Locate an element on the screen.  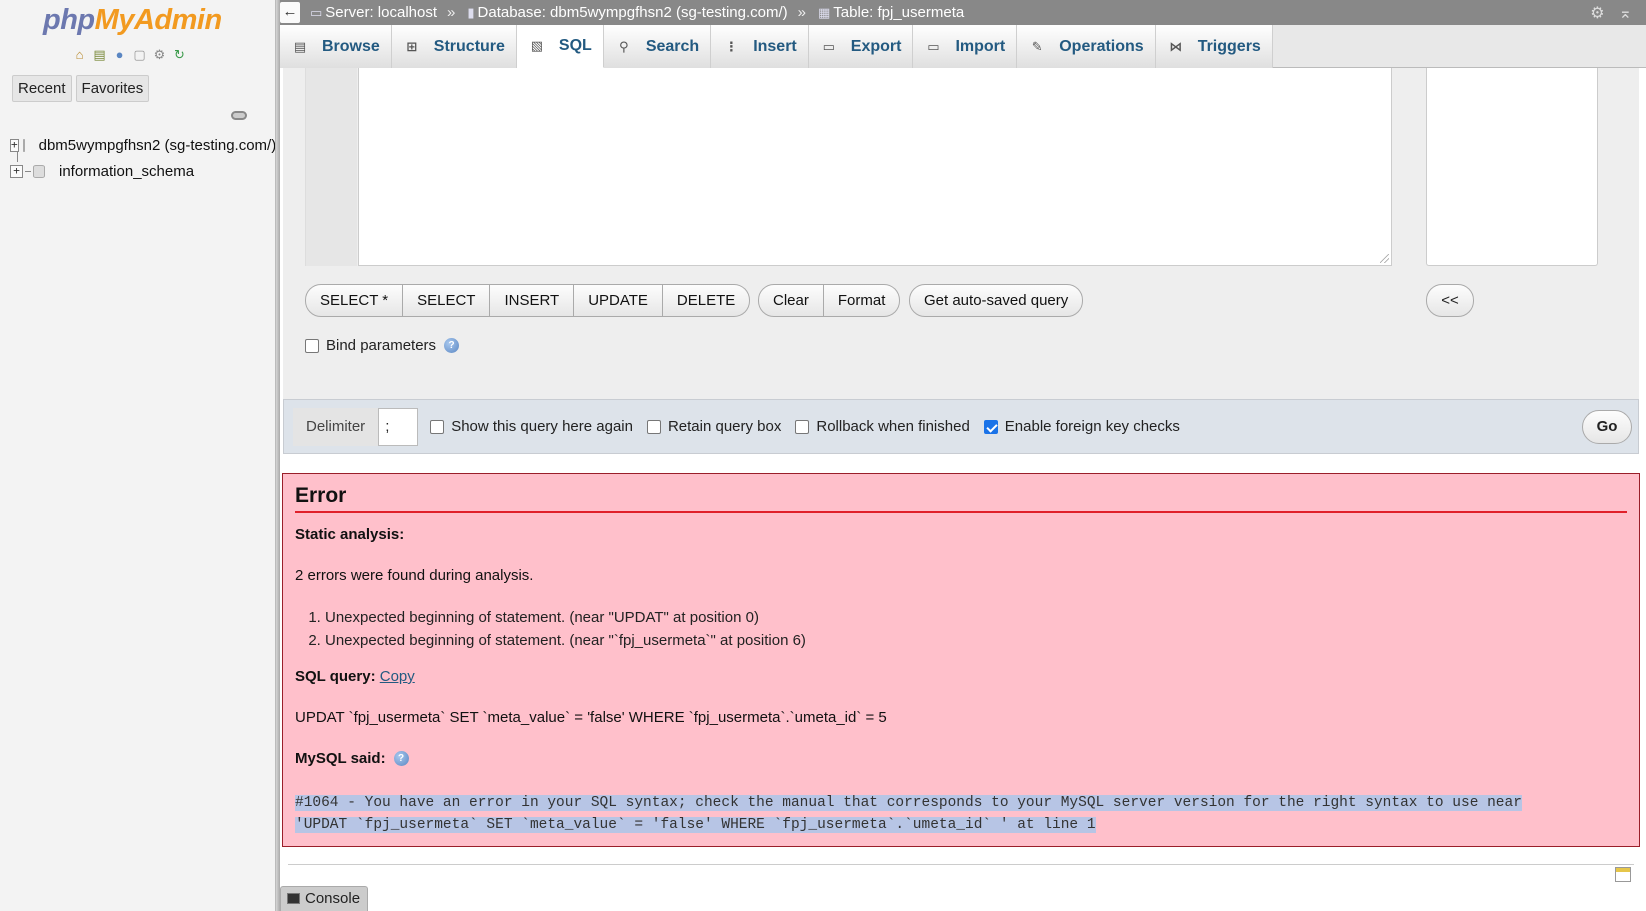
errors-found-text: 2 errors were found during analysis. is located at coordinates (414, 575).